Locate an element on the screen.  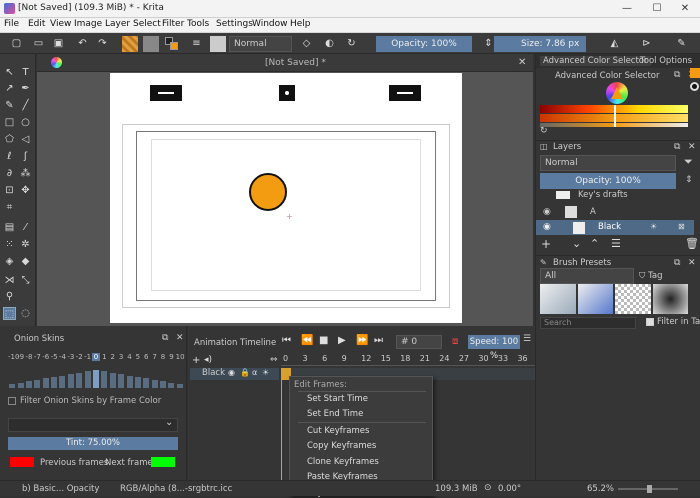
drop-frames-icon: ⧈ is located at coordinates (455, 341).